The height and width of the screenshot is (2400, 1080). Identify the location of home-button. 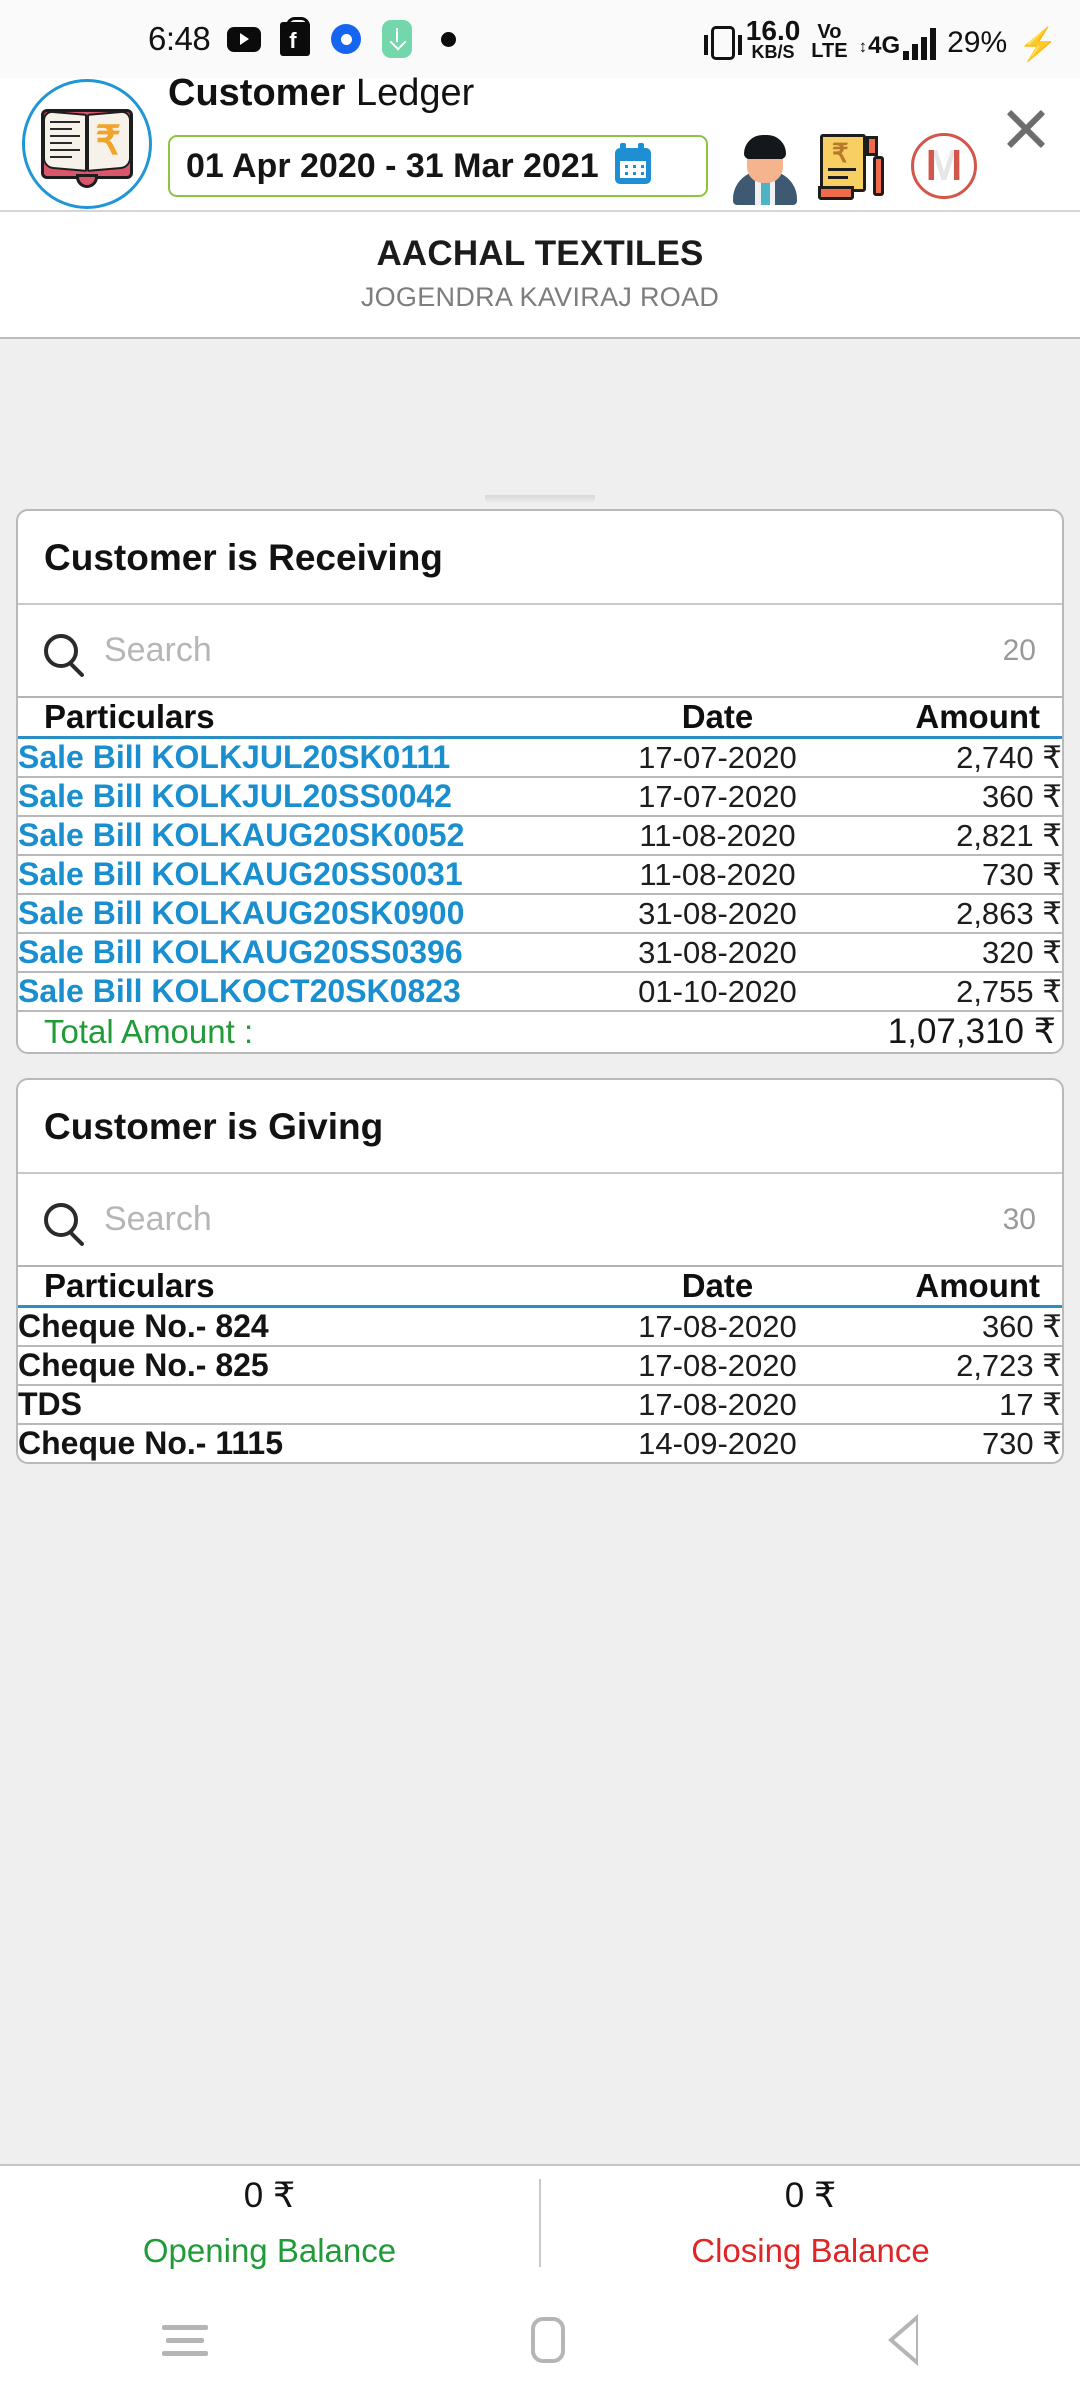
(547, 2340).